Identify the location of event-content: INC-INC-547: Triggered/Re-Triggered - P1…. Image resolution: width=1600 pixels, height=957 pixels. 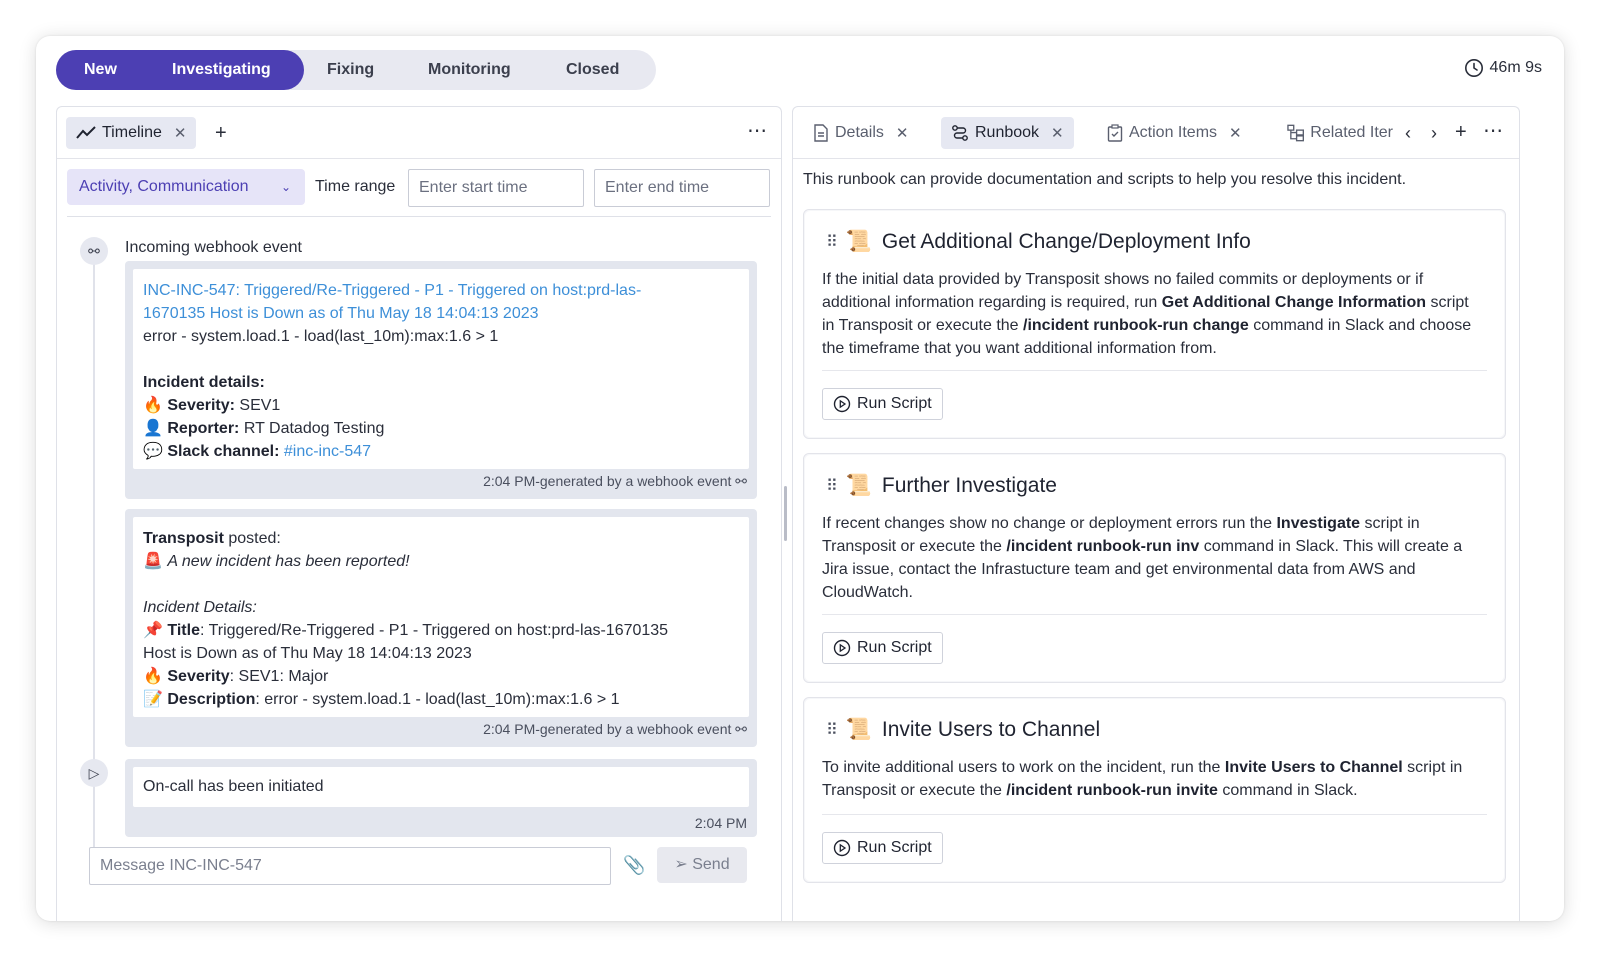
(441, 369).